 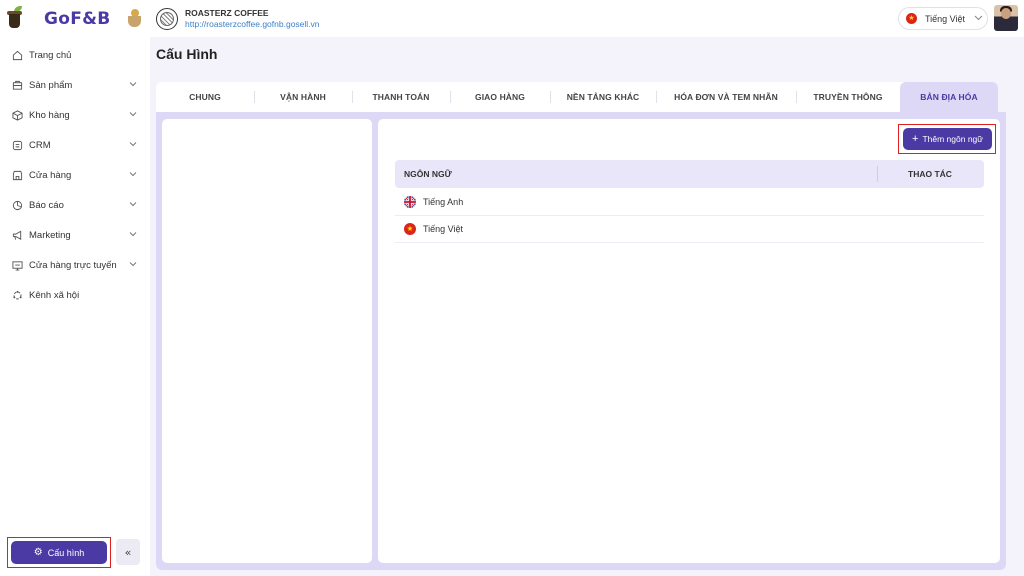 What do you see at coordinates (17, 235) in the screenshot?
I see `megaphone-icon` at bounding box center [17, 235].